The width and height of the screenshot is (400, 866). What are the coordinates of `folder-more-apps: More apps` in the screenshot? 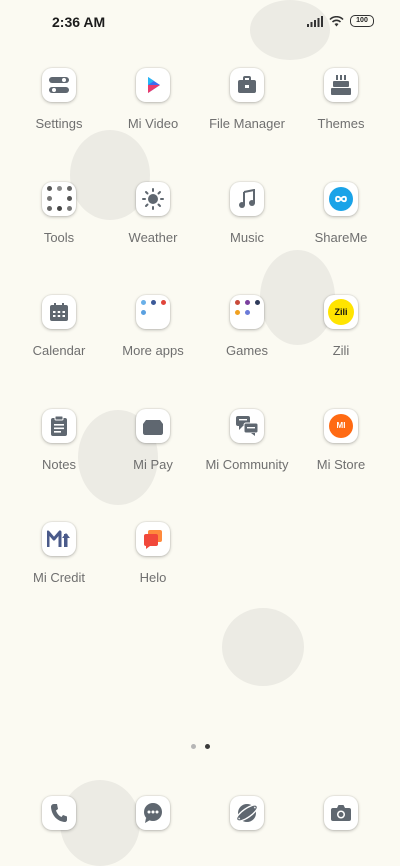 It's located at (153, 352).